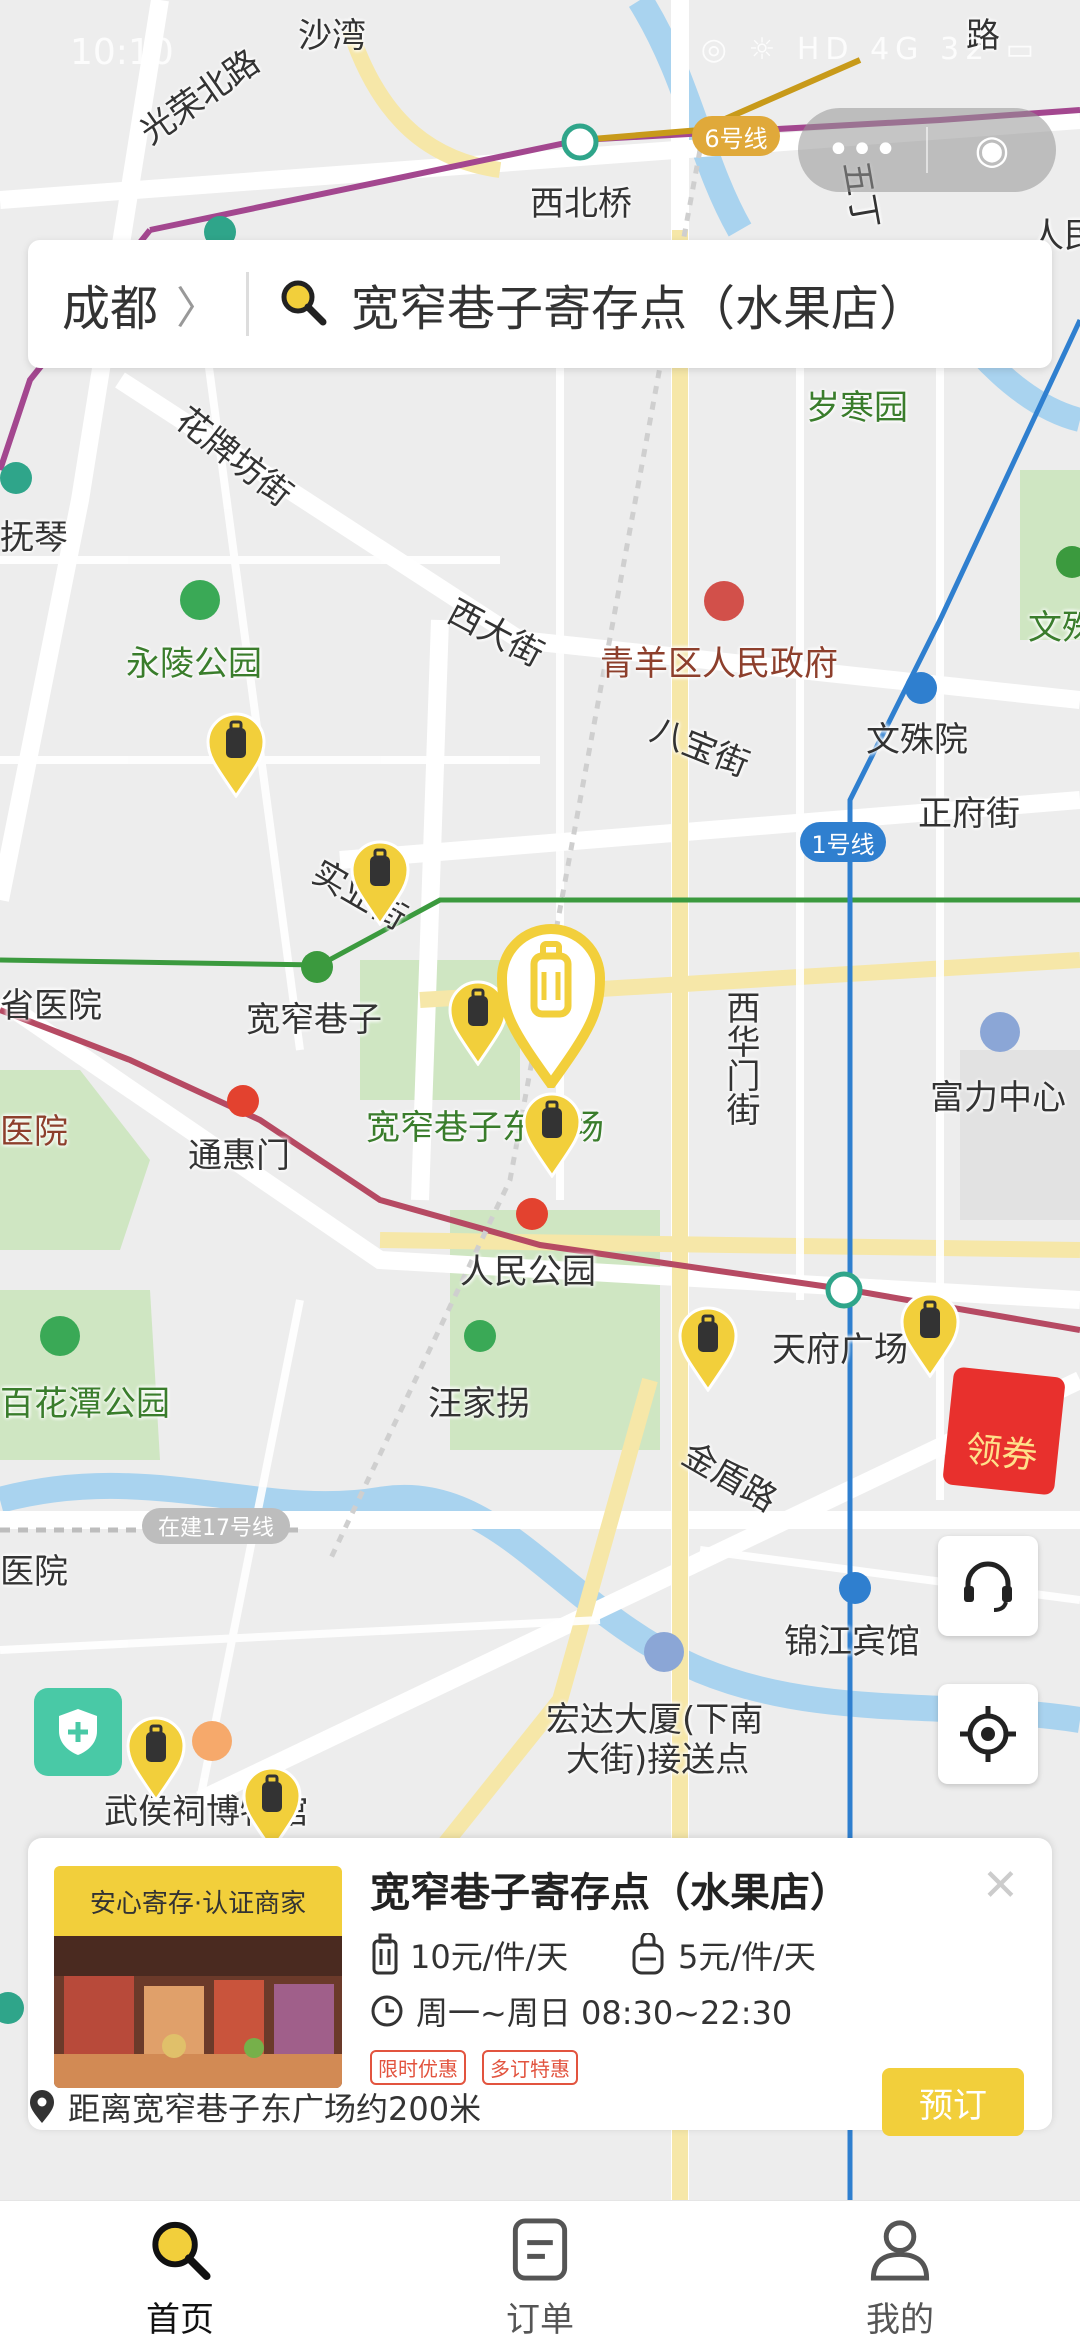 This screenshot has height=2341, width=1080. I want to click on map-label: 永陵公园, so click(194, 664).